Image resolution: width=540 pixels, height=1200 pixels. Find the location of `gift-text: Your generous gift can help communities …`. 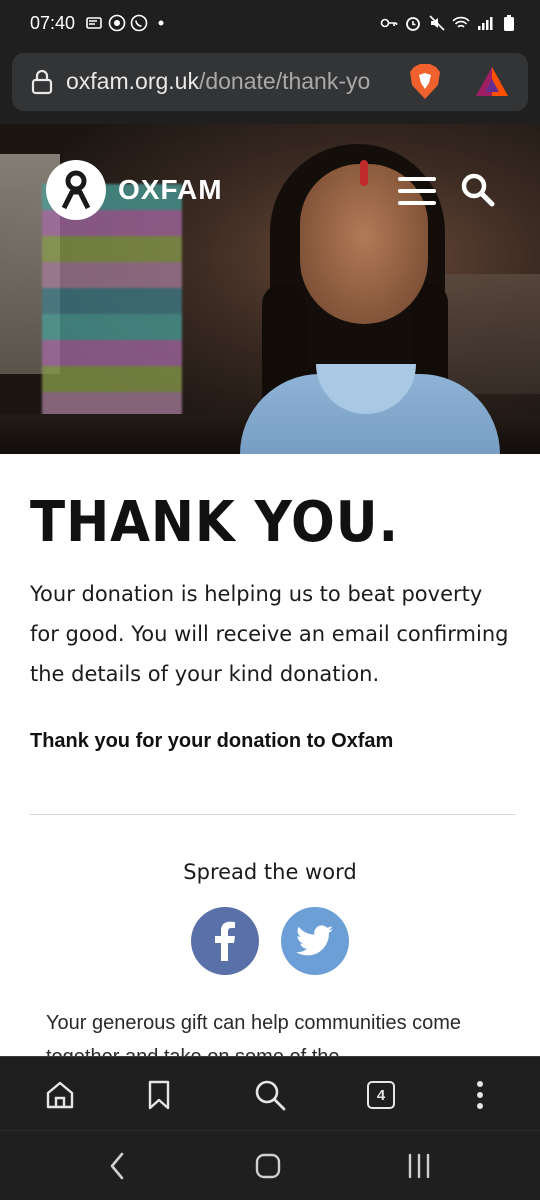

gift-text: Your generous gift can help communities … is located at coordinates (254, 1034).